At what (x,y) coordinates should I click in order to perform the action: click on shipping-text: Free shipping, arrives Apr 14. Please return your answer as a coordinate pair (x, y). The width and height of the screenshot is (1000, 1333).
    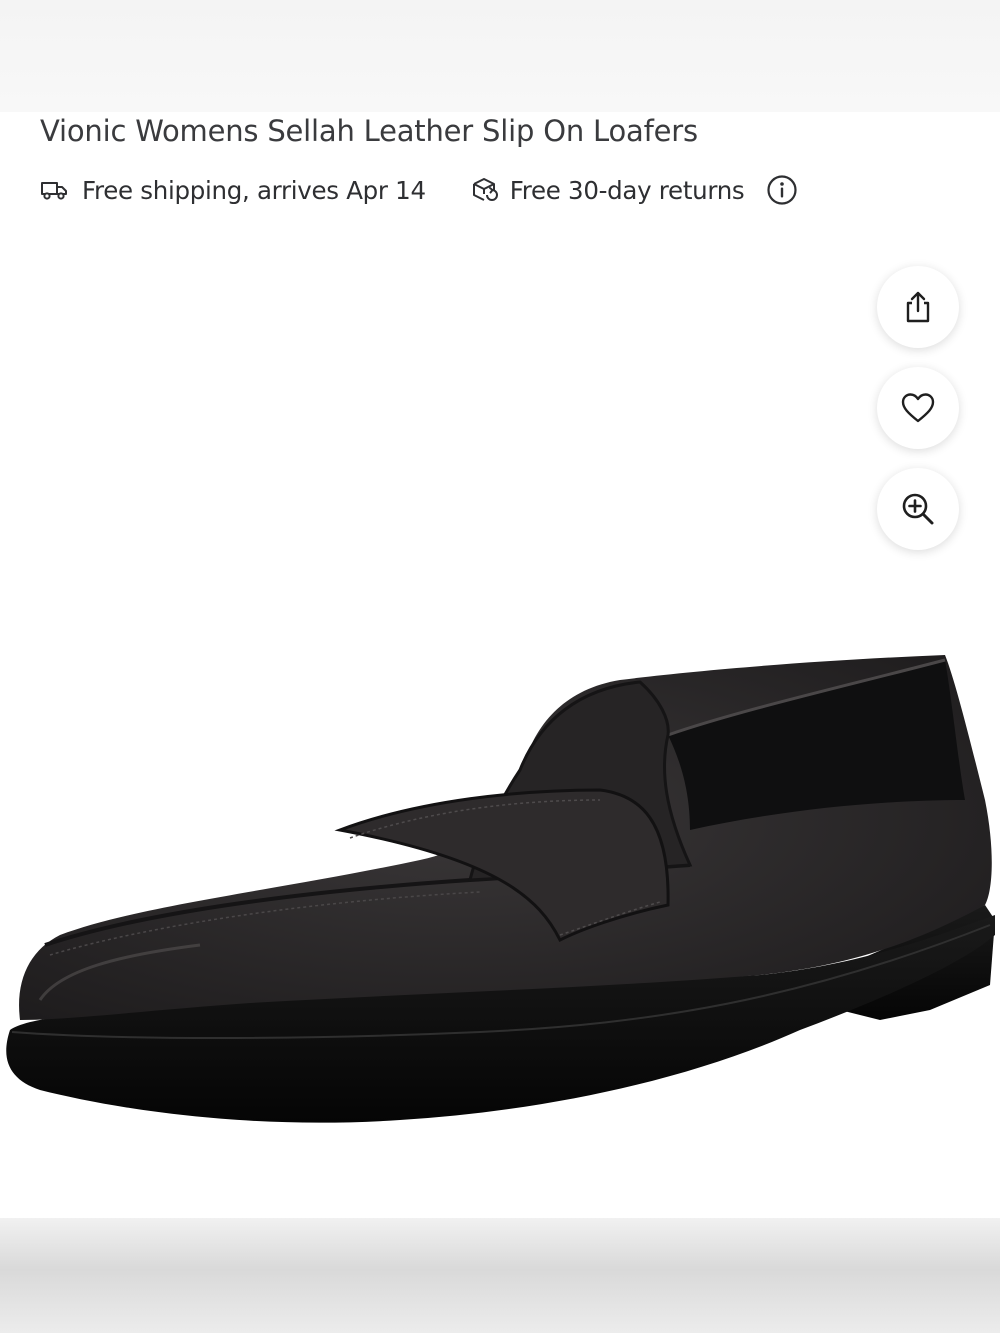
    Looking at the image, I should click on (254, 190).